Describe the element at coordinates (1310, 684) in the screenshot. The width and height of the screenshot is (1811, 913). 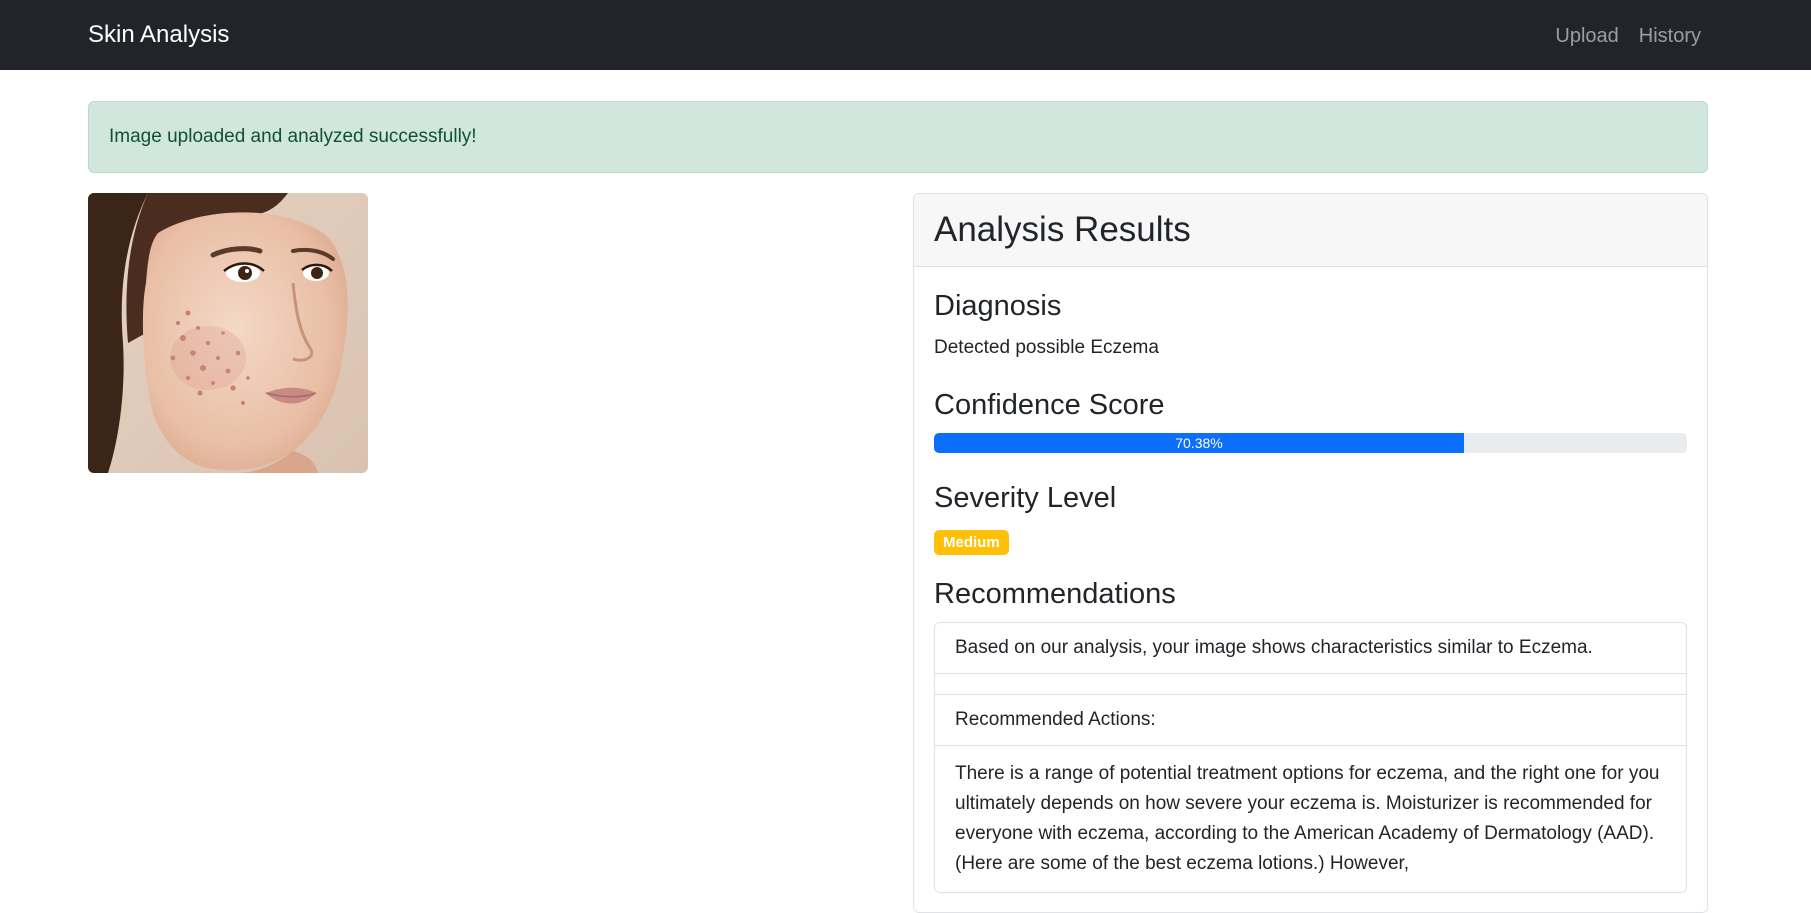
I see `list-item-empty` at that location.